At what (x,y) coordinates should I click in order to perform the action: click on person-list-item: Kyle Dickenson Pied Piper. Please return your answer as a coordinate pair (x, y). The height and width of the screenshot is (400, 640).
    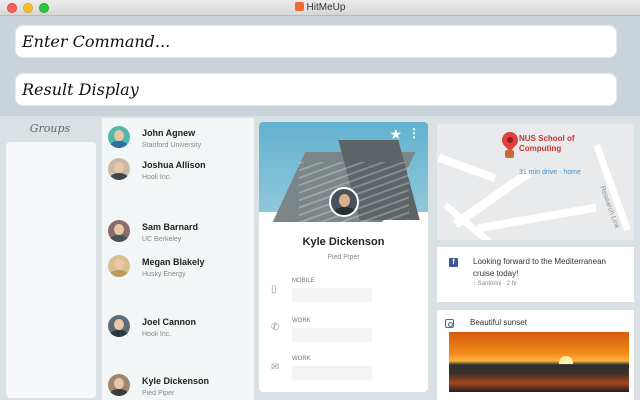
    Looking at the image, I should click on (178, 385).